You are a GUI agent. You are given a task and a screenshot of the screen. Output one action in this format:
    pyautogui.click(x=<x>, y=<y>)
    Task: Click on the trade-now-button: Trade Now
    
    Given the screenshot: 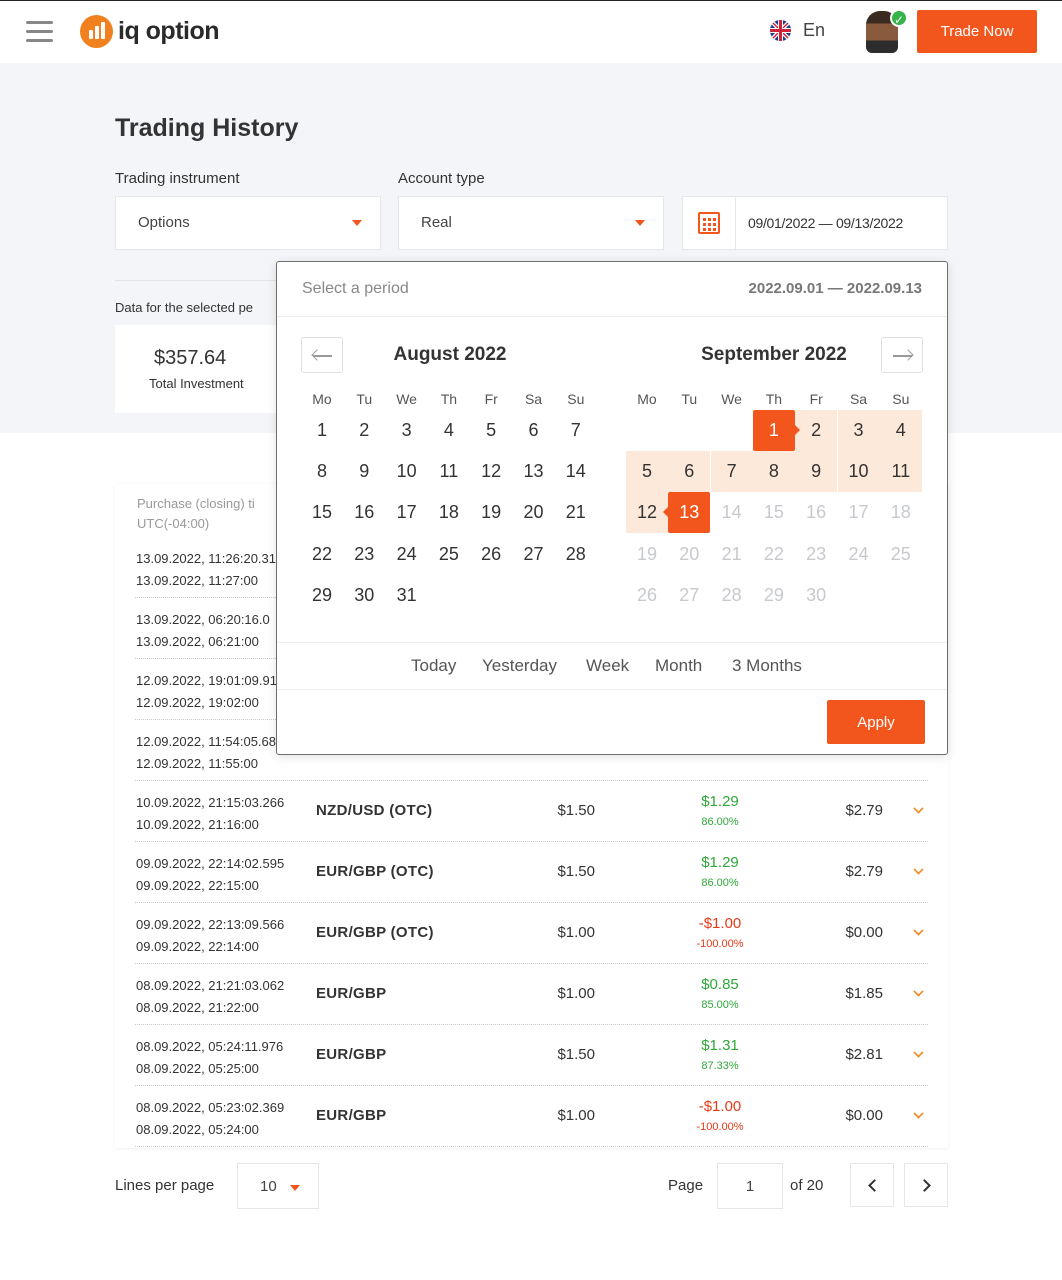 What is the action you would take?
    pyautogui.click(x=977, y=31)
    